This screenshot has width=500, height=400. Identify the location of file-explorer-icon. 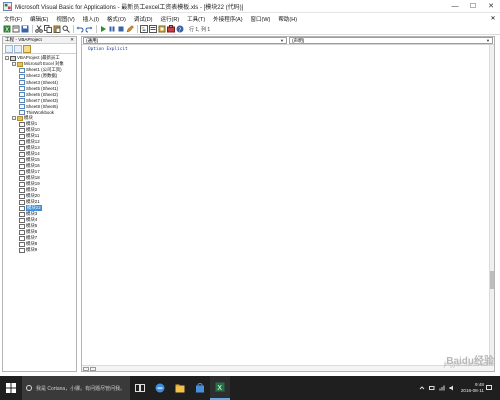
(180, 388).